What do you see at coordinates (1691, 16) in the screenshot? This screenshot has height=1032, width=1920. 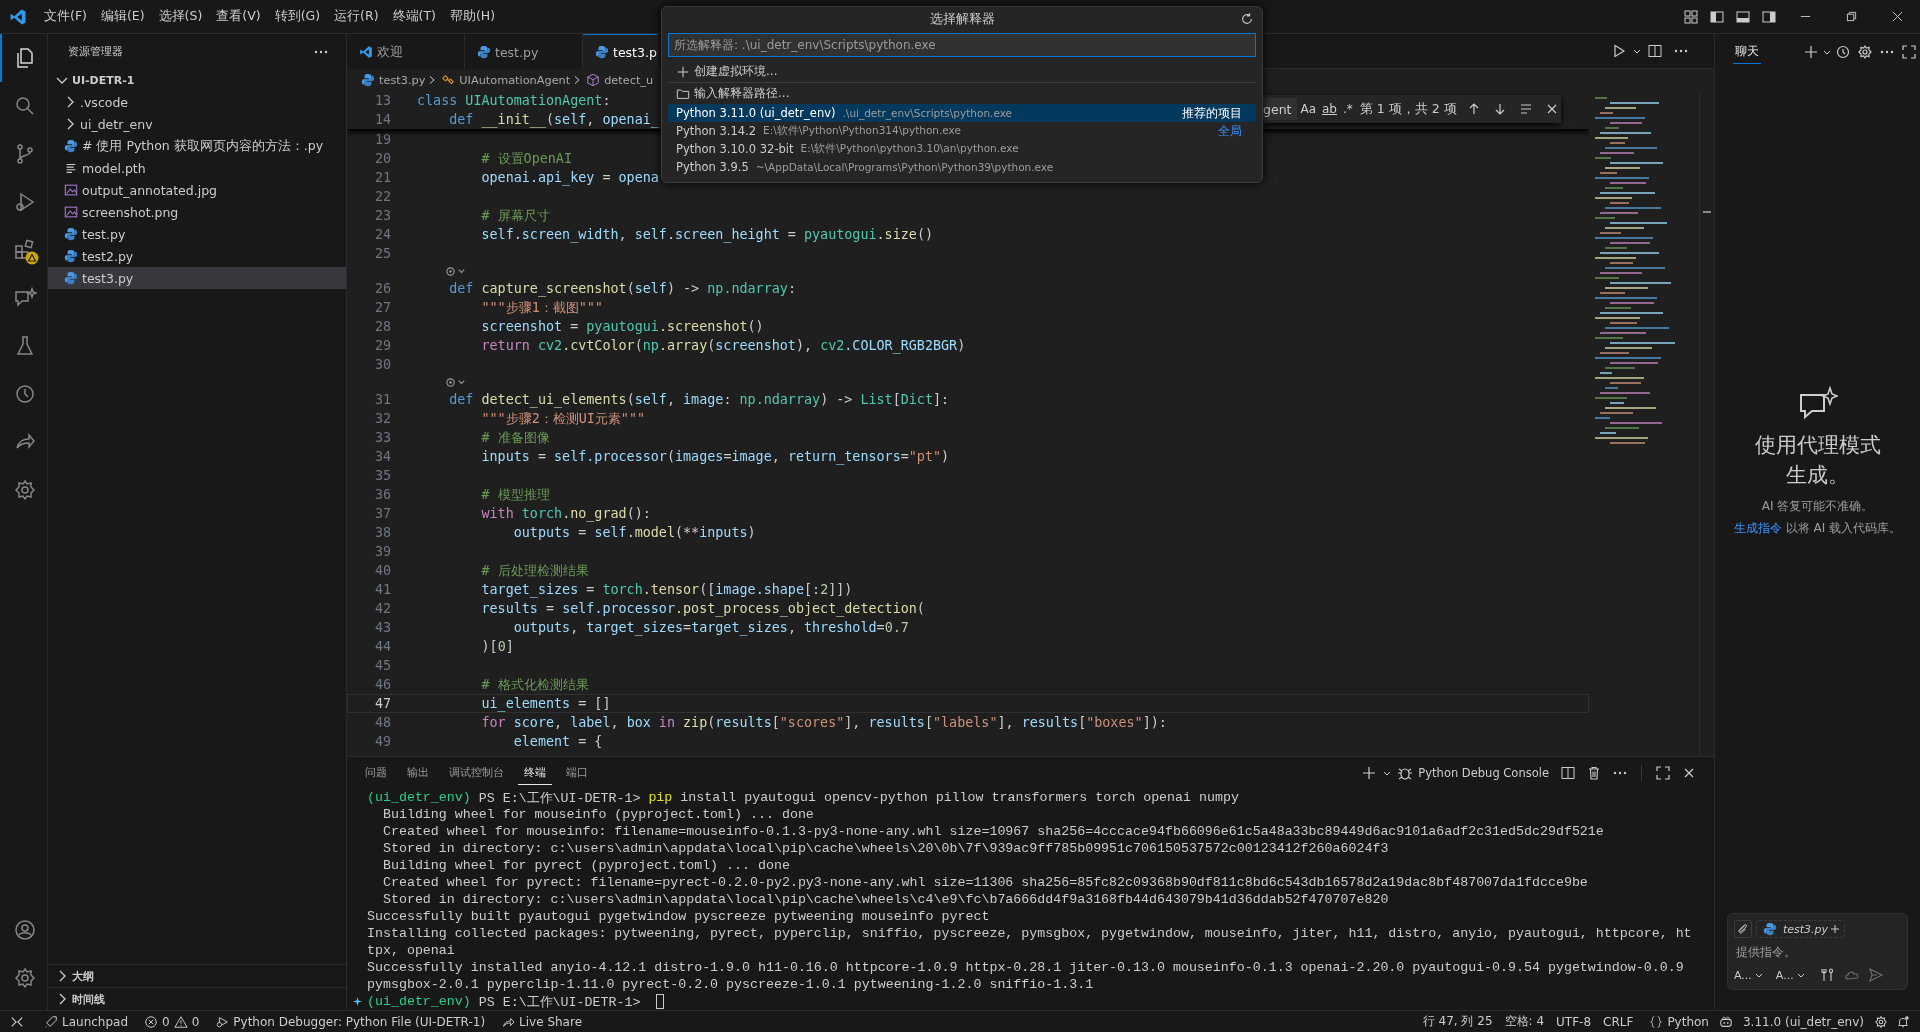 I see `layout-grid-icon` at bounding box center [1691, 16].